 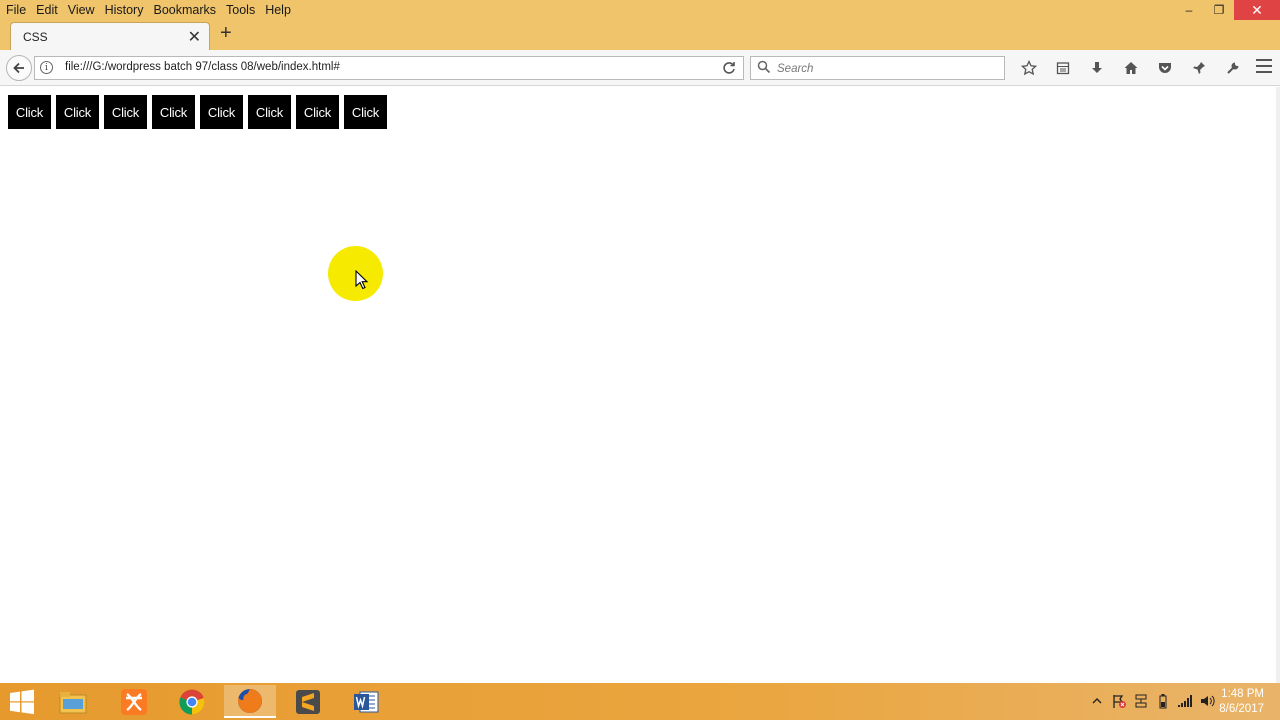 I want to click on reload-icon, so click(x=729, y=68).